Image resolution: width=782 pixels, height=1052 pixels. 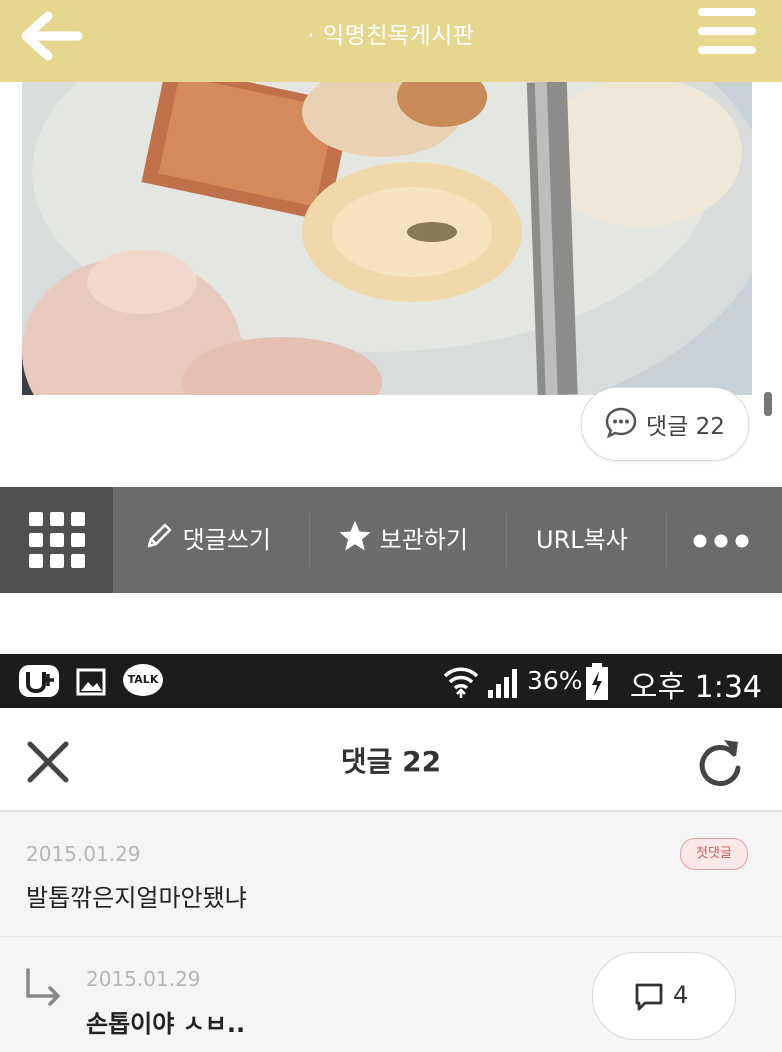 I want to click on status-bar: TALK 36% 오후 1:34, so click(x=391, y=681).